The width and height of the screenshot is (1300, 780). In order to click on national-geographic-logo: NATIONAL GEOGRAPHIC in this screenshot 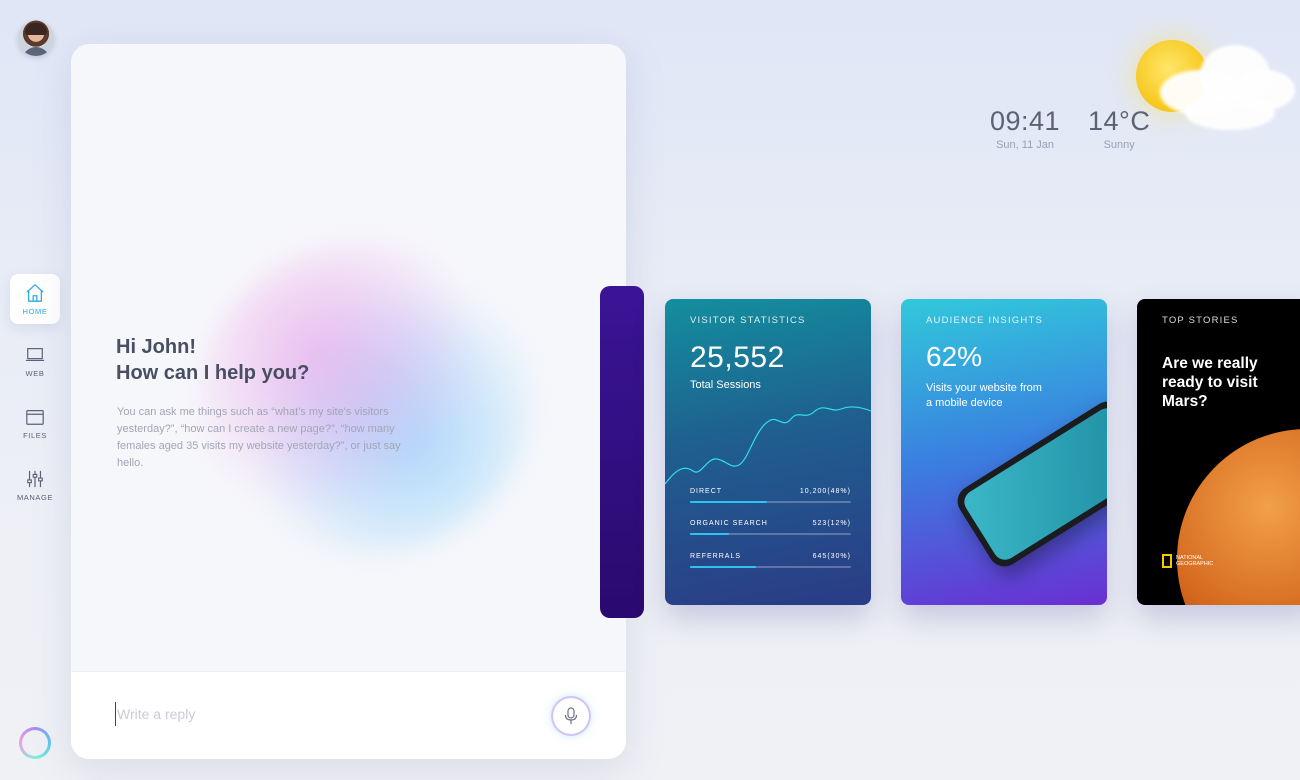, I will do `click(1189, 561)`.